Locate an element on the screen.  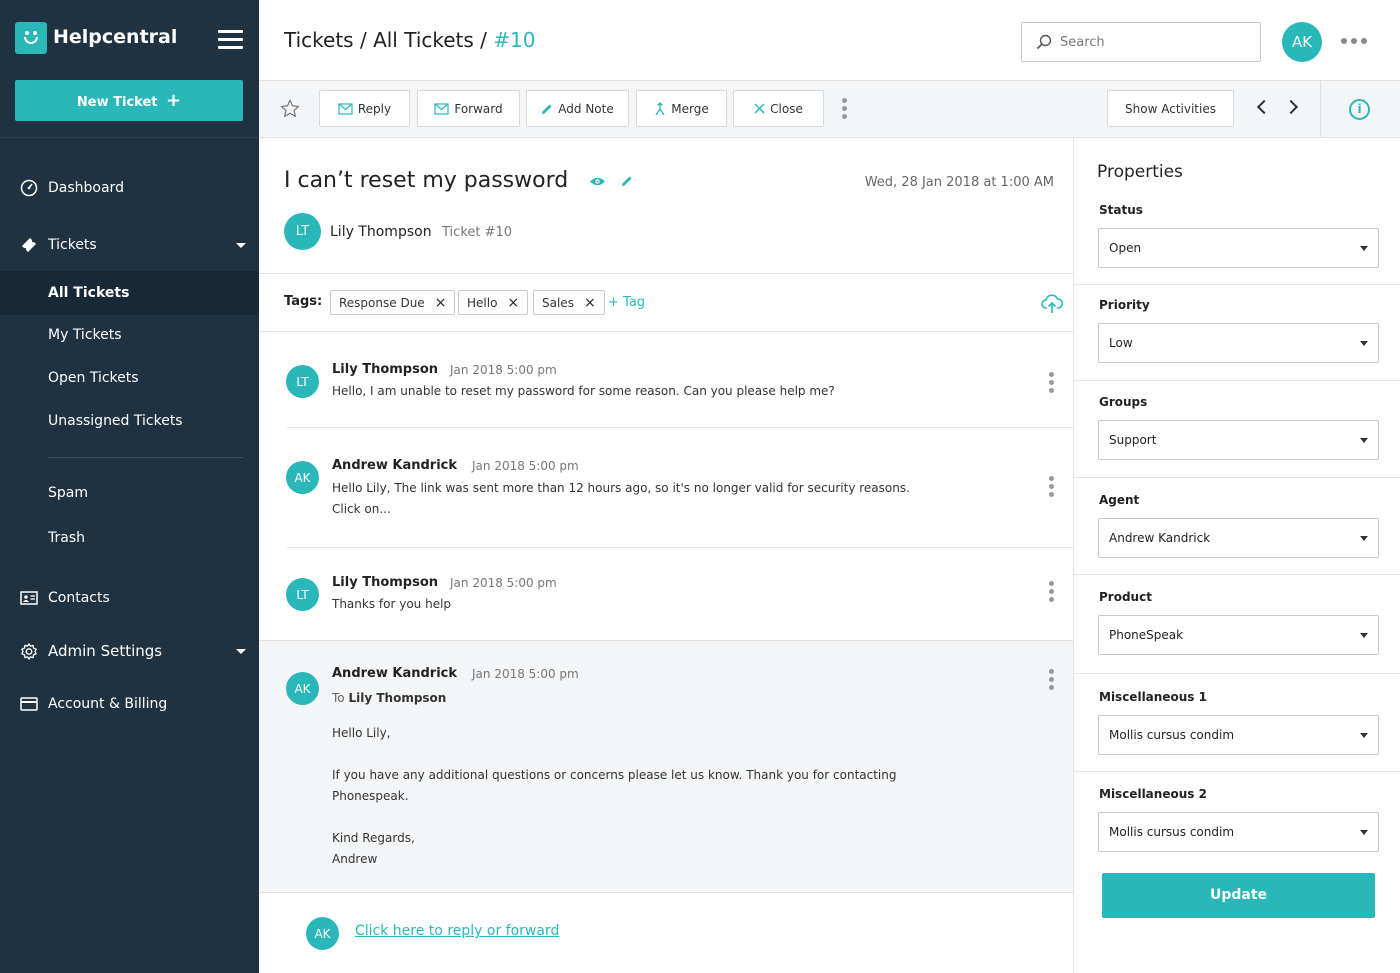
sidebar-item-unassigned-tickets: Unassigned Tickets is located at coordinates (129, 421).